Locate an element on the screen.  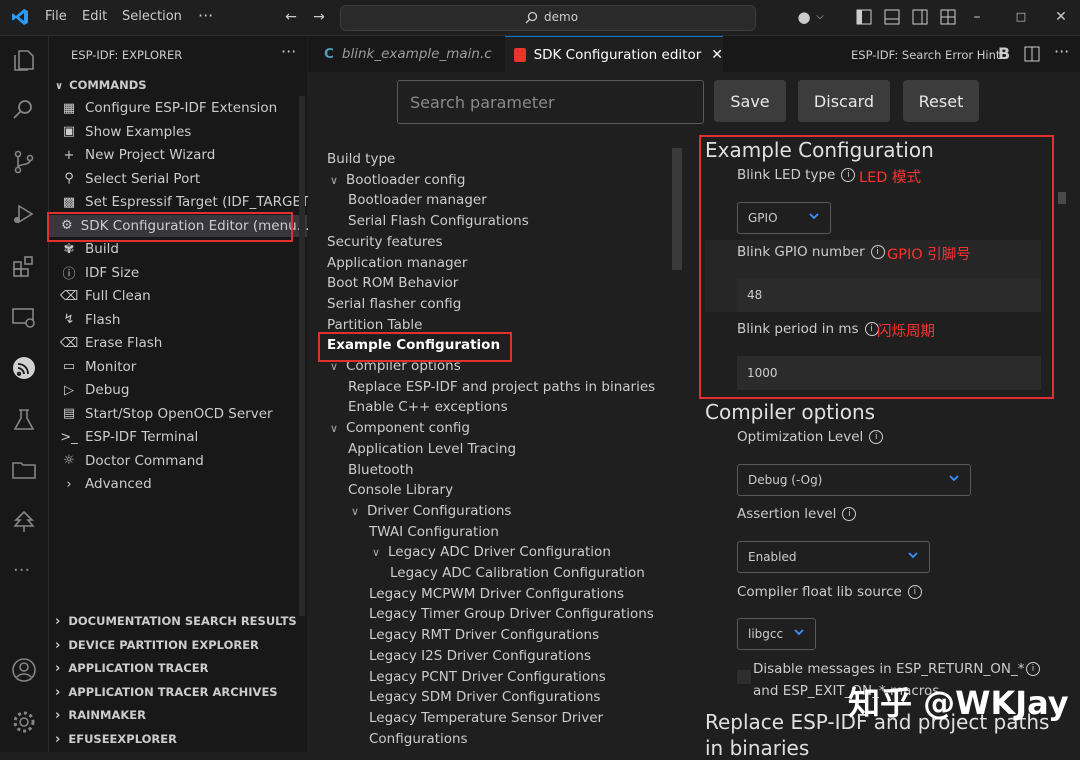
config-tree-item: Legacy Temperature Sensor Driver is located at coordinates (486, 718).